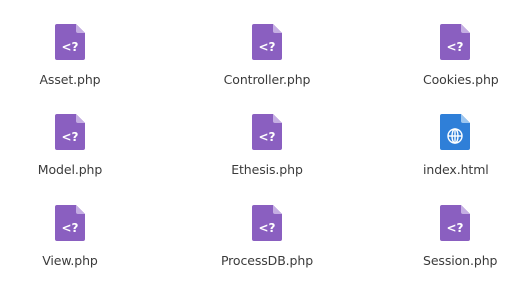  I want to click on file-item: <? Ethesis.php, so click(267, 154).